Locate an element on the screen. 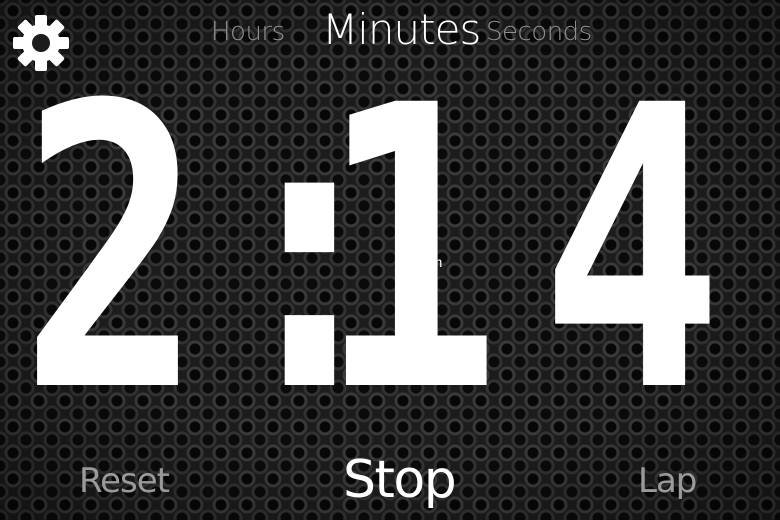  watermark-text: .com is located at coordinates (427, 262).